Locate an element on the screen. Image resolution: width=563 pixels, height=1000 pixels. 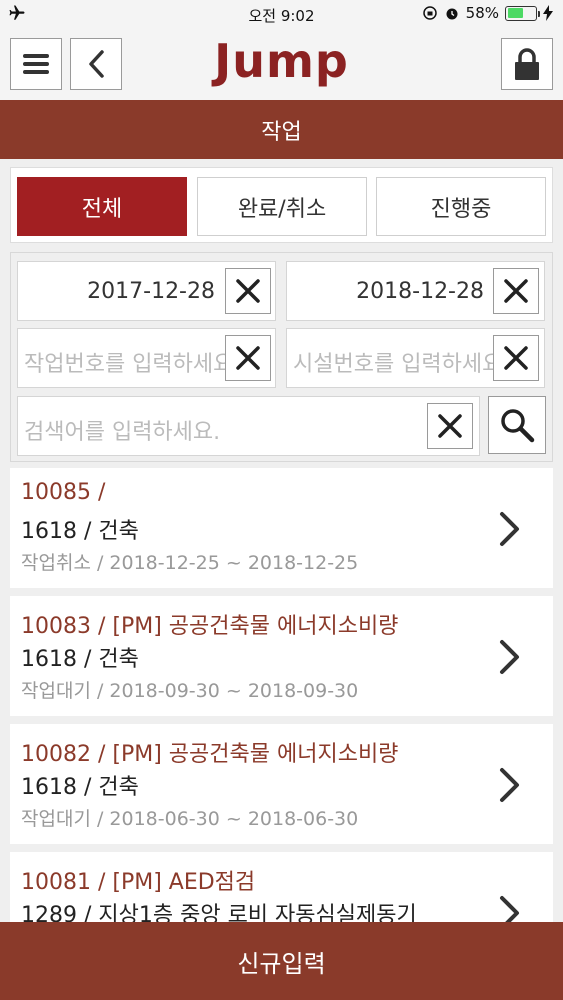
clear-facility-number-button is located at coordinates (516, 358).